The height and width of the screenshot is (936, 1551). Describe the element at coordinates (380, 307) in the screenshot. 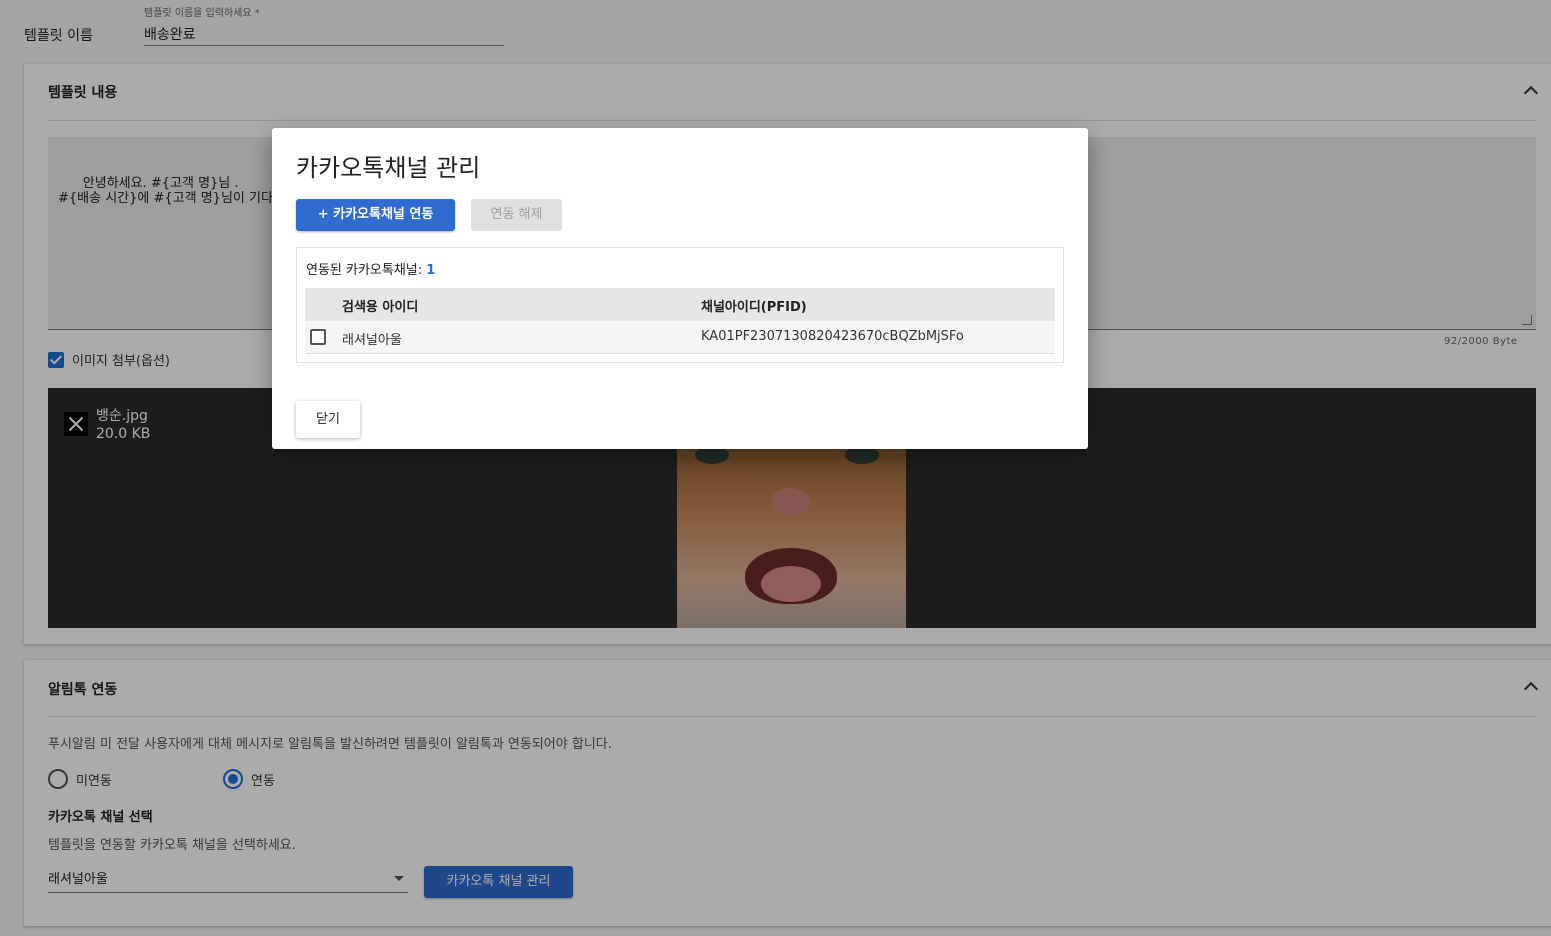

I see `column-header-search-id: 검색용 아이디` at that location.